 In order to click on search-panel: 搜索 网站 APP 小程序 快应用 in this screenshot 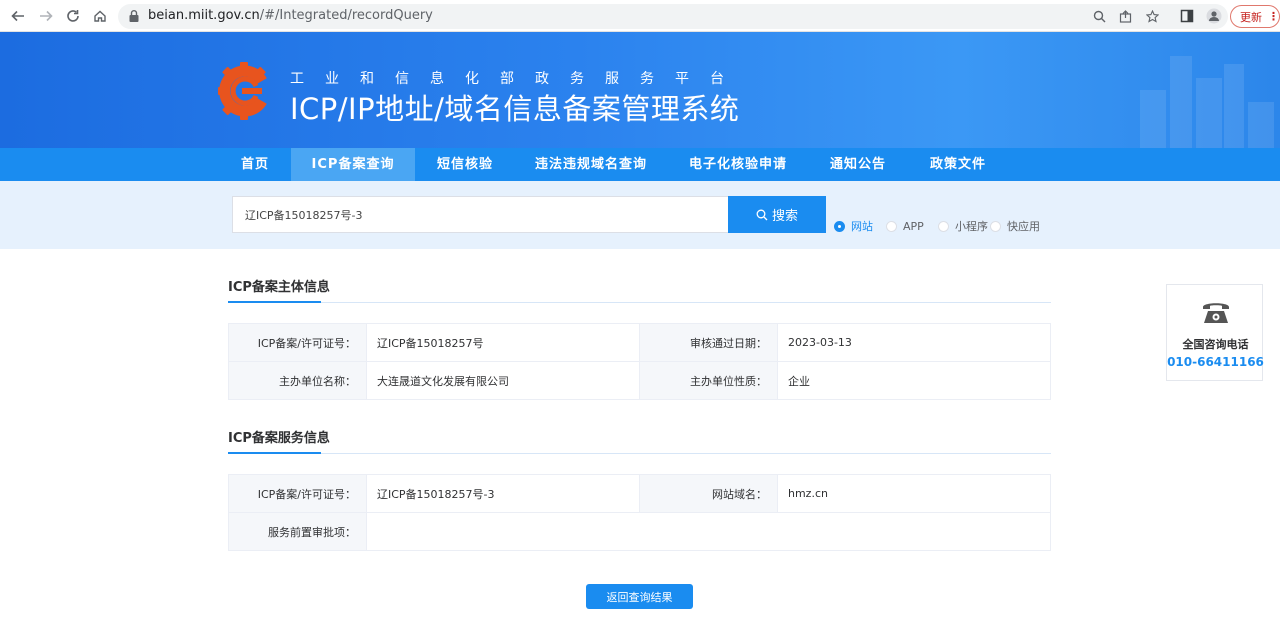, I will do `click(640, 215)`.